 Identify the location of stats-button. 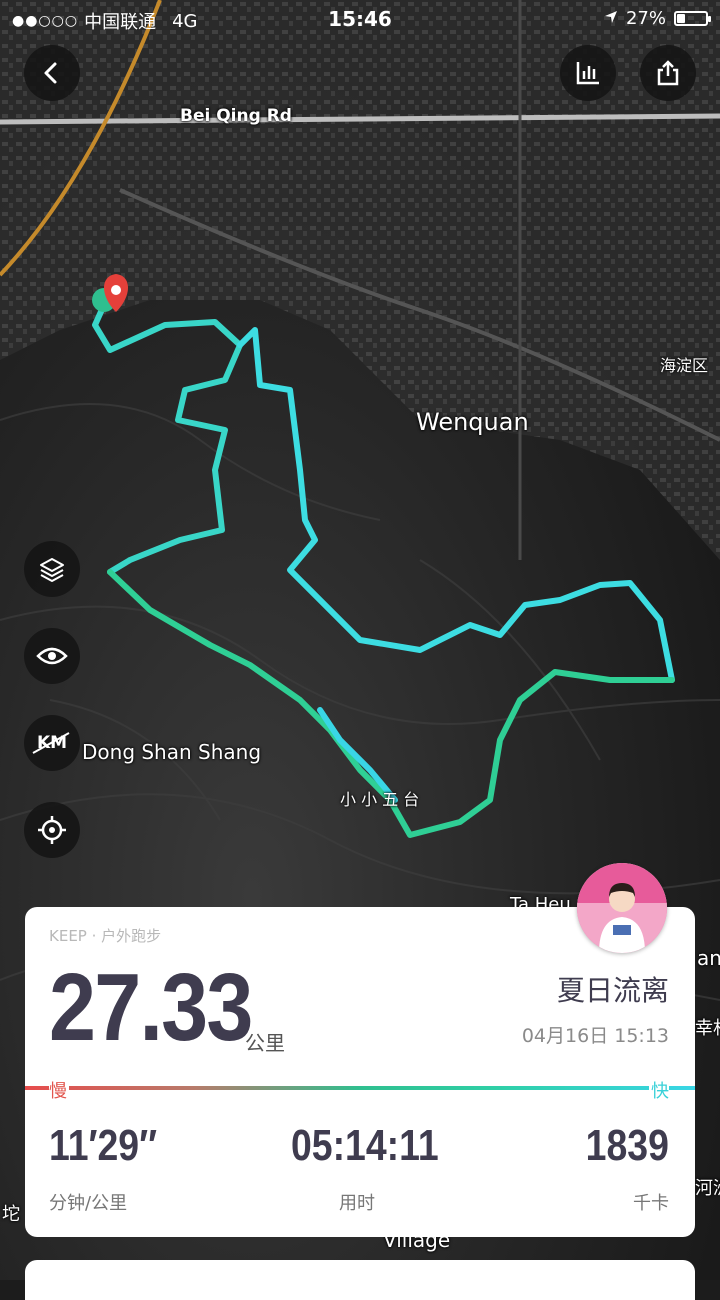
(588, 73).